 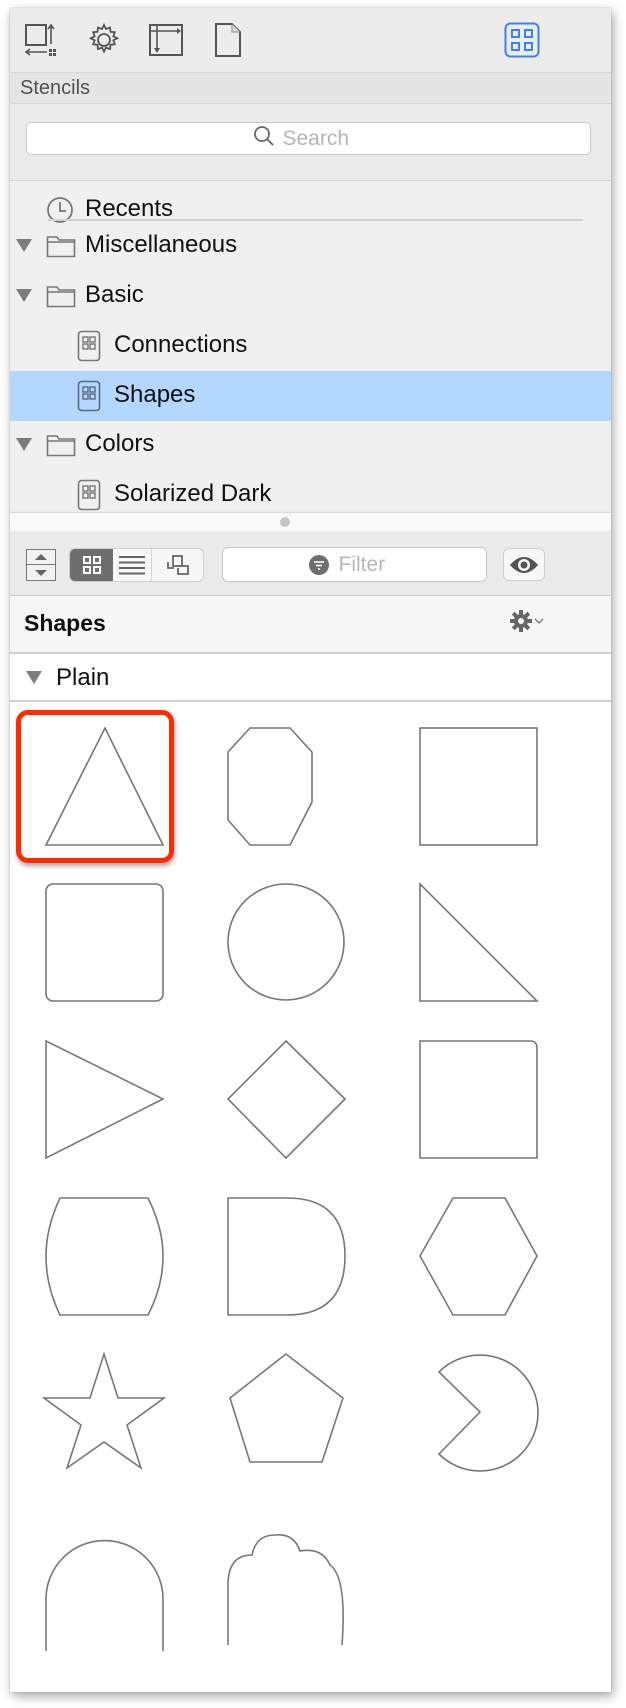 I want to click on stencil-title: Shapes, so click(x=65, y=623).